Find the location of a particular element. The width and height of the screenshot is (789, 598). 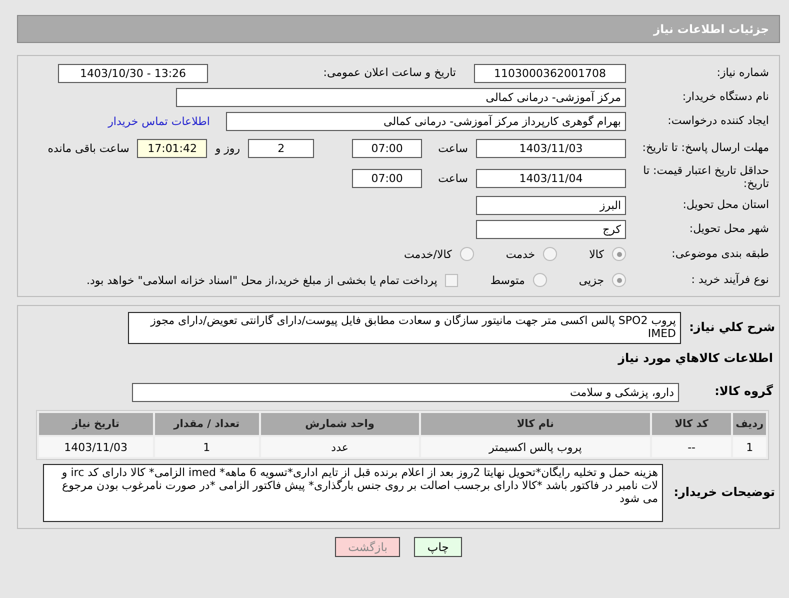

remaining-time-field: 17:01:42 is located at coordinates (172, 148).